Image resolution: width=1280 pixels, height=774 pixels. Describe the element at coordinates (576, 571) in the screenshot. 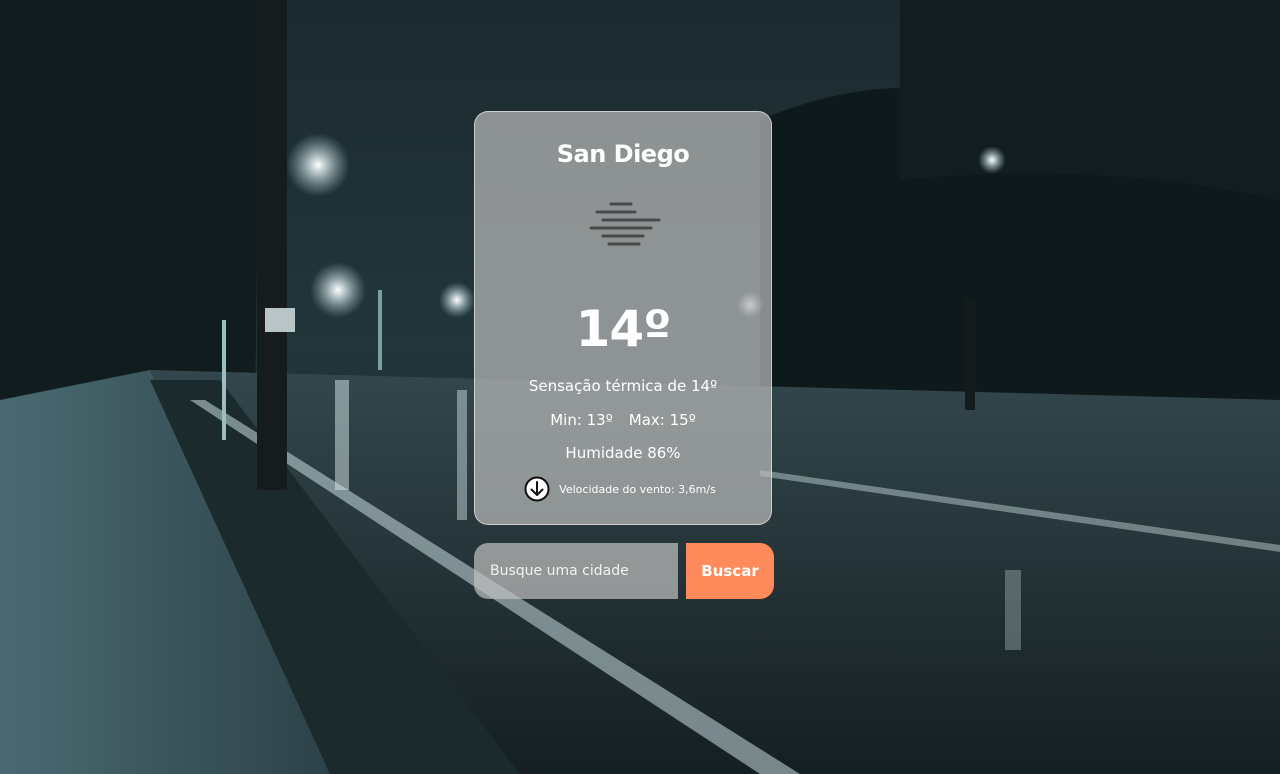

I see `search-input` at that location.